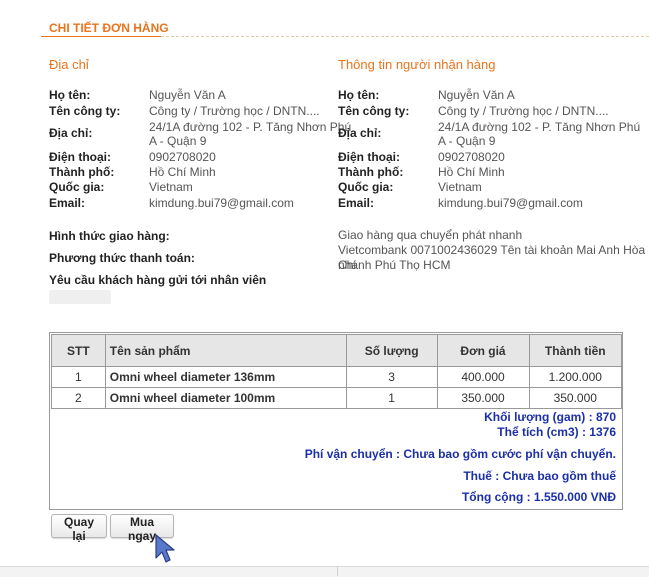 Image resolution: width=649 pixels, height=577 pixels. I want to click on summary-tax: Thuế : Chưa bao gồm thuế, so click(539, 476).